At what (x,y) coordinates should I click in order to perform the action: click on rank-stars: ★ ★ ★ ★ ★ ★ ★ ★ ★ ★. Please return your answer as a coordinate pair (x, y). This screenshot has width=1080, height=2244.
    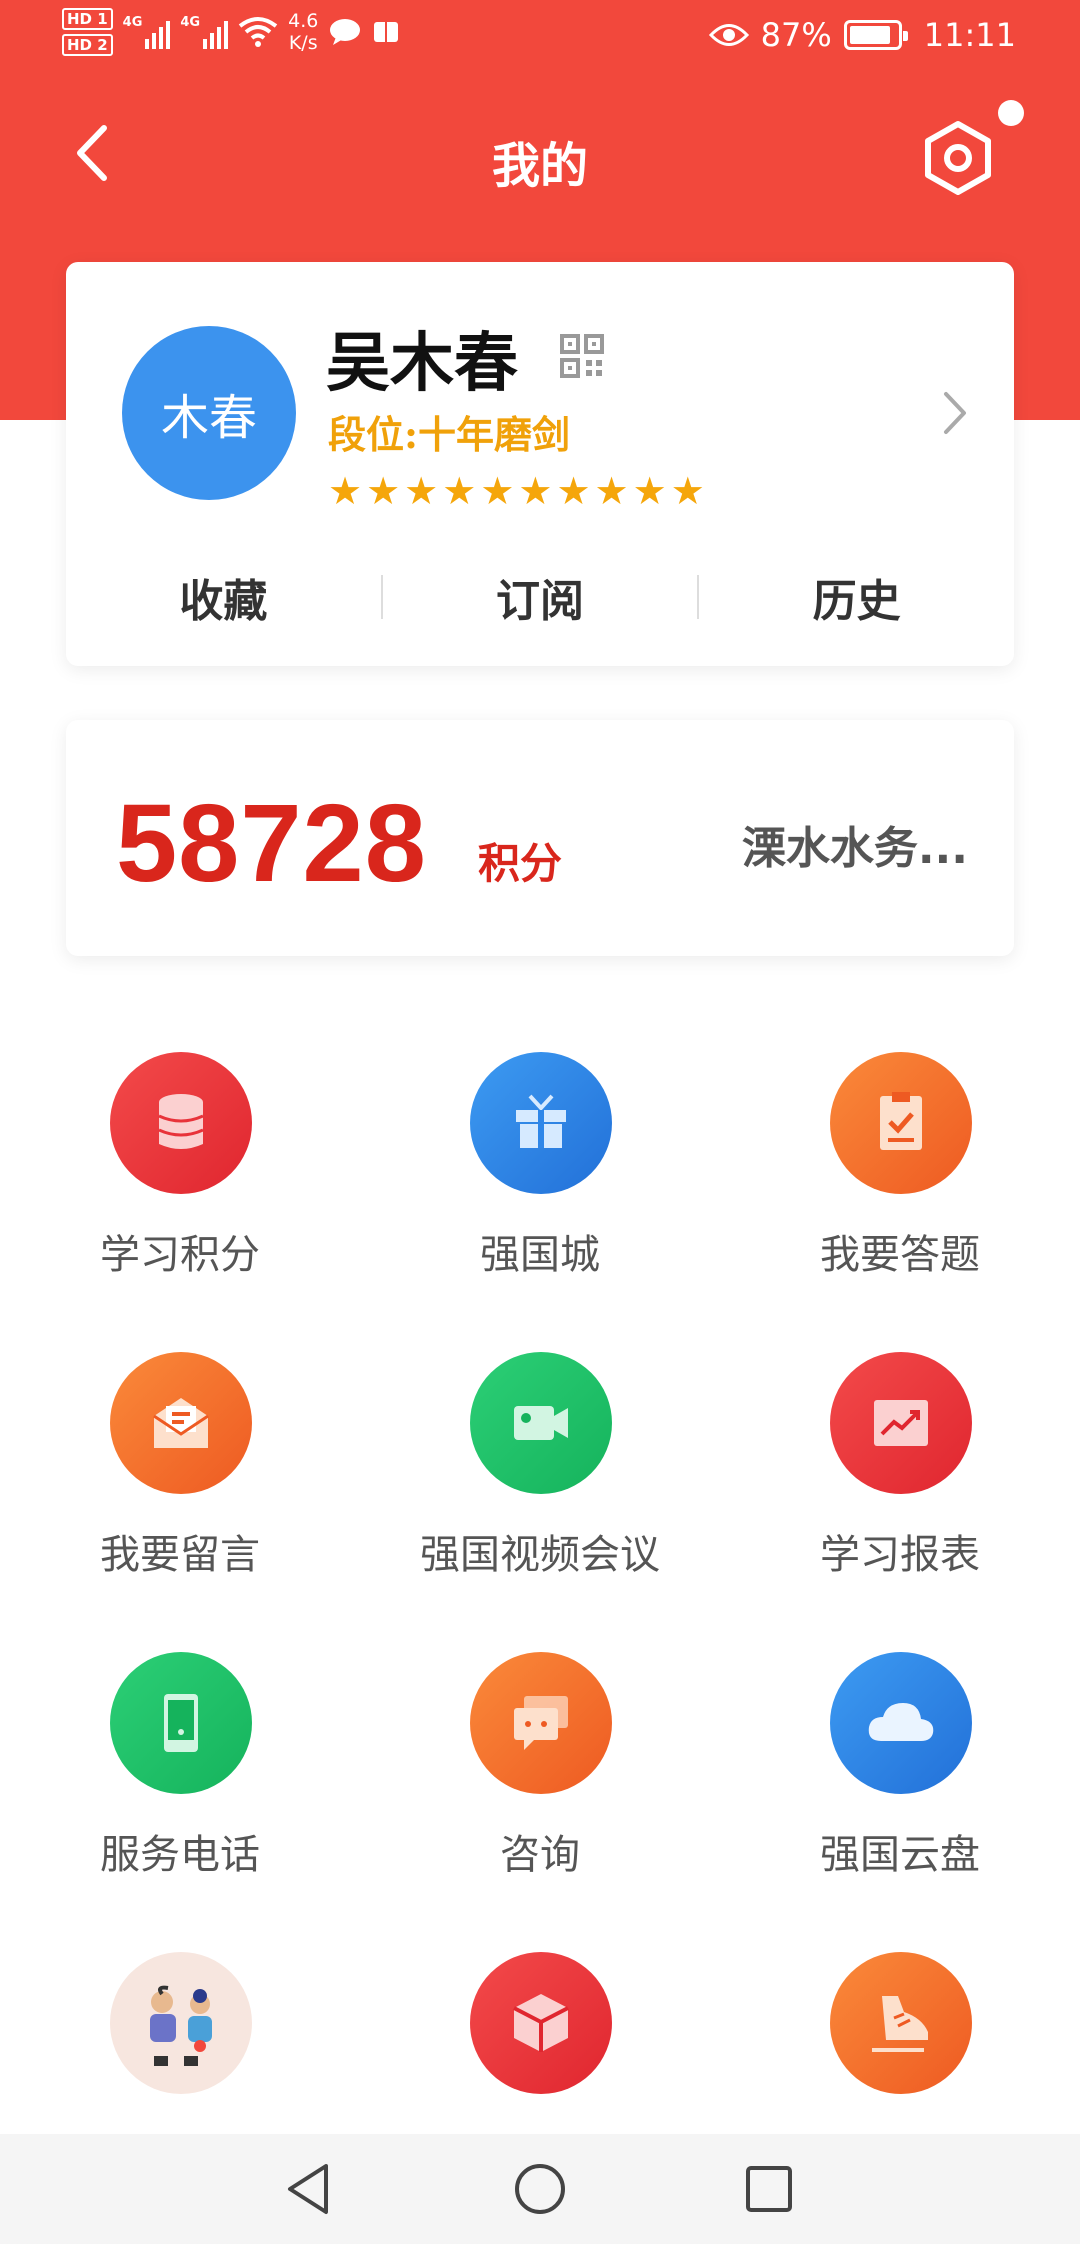
    Looking at the image, I should click on (516, 491).